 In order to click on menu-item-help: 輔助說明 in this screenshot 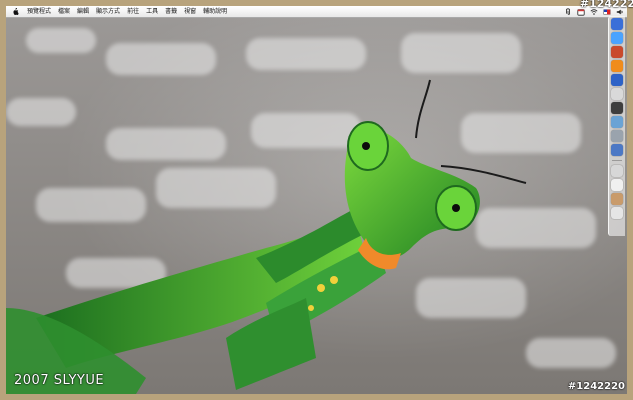, I will do `click(215, 12)`.